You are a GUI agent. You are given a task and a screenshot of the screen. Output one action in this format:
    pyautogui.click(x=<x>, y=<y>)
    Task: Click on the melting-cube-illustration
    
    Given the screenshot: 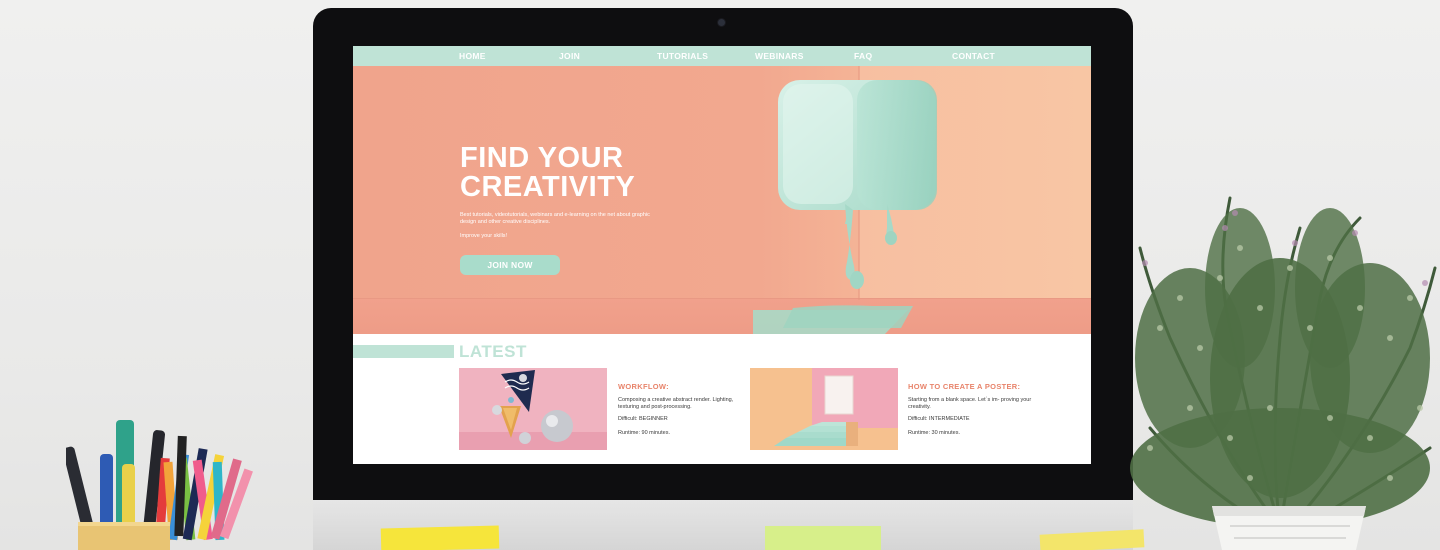 What is the action you would take?
    pyautogui.click(x=845, y=207)
    